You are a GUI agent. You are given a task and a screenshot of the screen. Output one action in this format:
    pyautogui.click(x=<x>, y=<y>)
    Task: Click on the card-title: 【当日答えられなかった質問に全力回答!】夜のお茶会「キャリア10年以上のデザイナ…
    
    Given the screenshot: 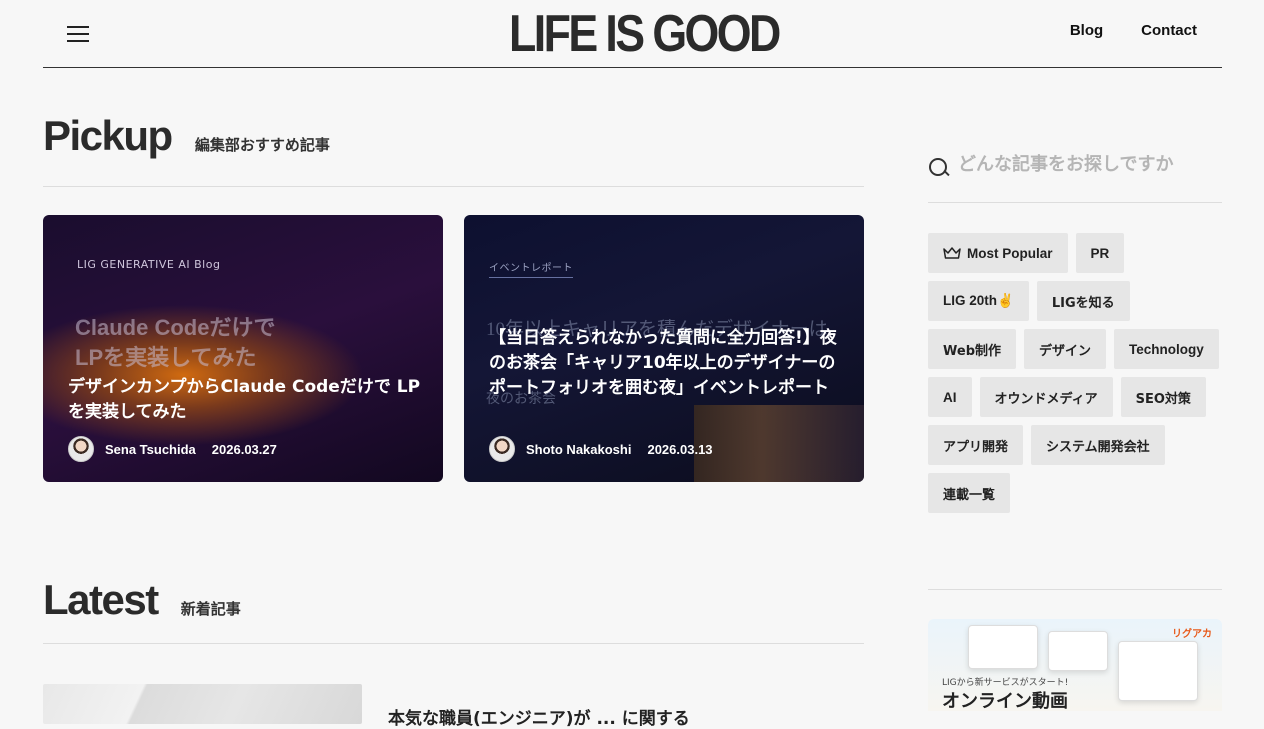 What is the action you would take?
    pyautogui.click(x=665, y=363)
    